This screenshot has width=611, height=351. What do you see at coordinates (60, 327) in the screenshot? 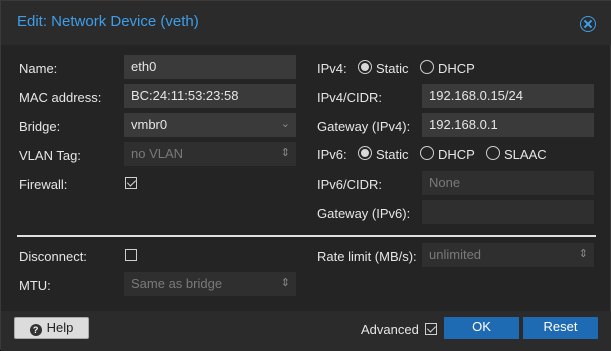
I see `help-button-label: Help` at bounding box center [60, 327].